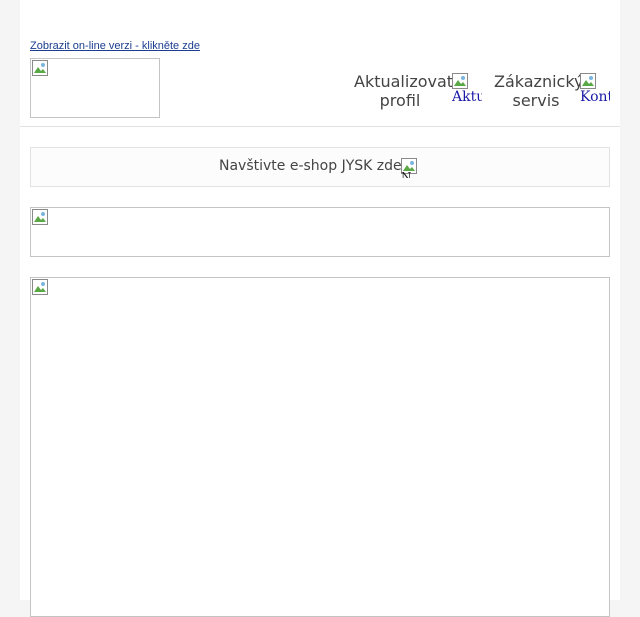  I want to click on eshop-banner: Navštivte e-shop JYSK zde N, so click(320, 167).